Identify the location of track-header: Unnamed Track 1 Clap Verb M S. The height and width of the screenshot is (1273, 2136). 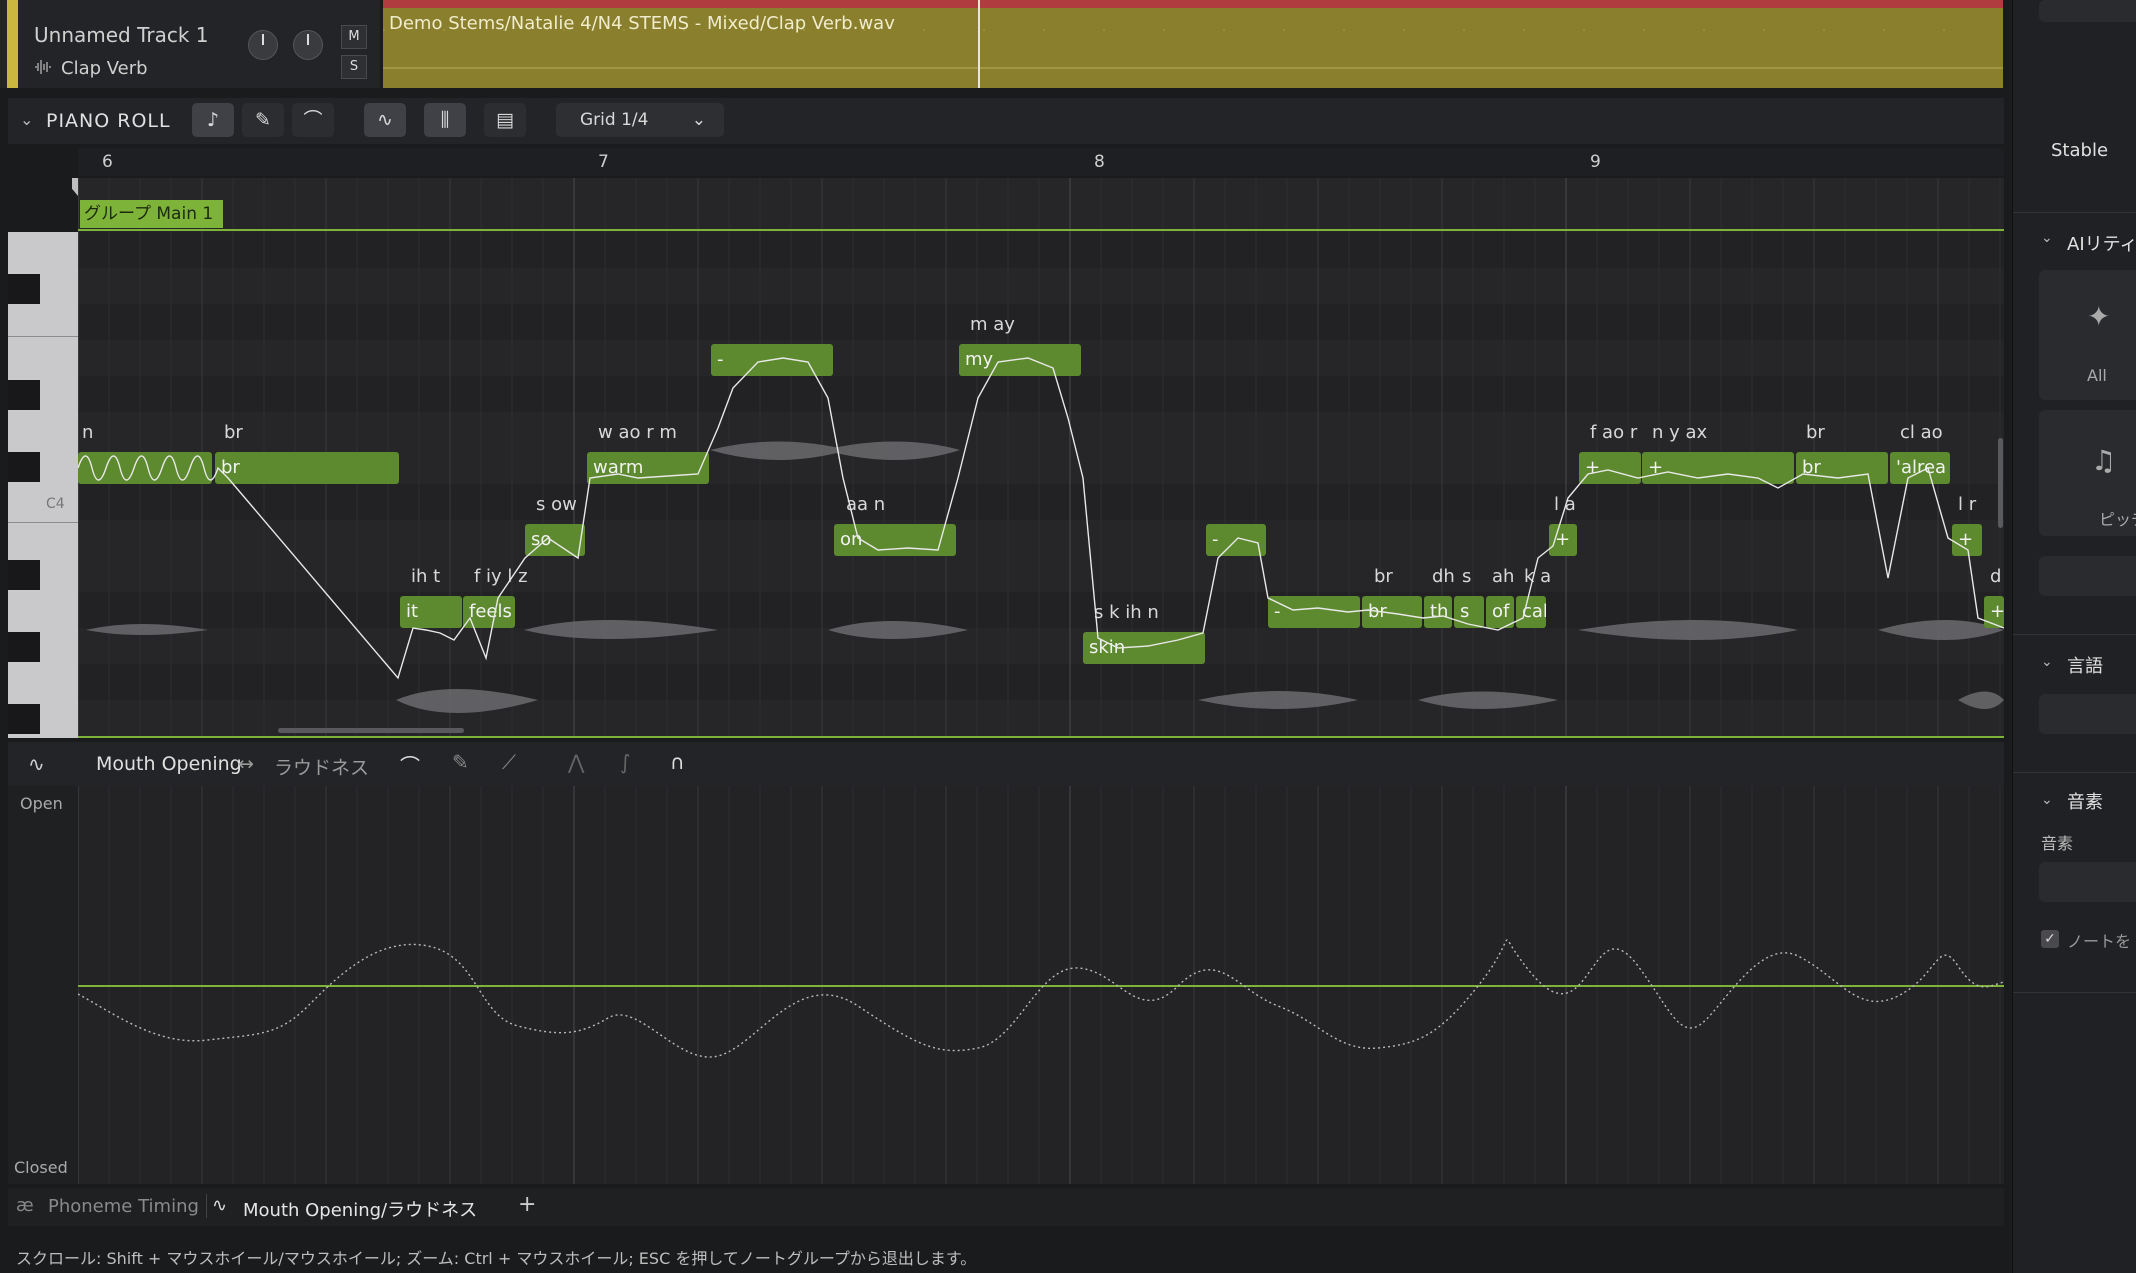
(190, 44).